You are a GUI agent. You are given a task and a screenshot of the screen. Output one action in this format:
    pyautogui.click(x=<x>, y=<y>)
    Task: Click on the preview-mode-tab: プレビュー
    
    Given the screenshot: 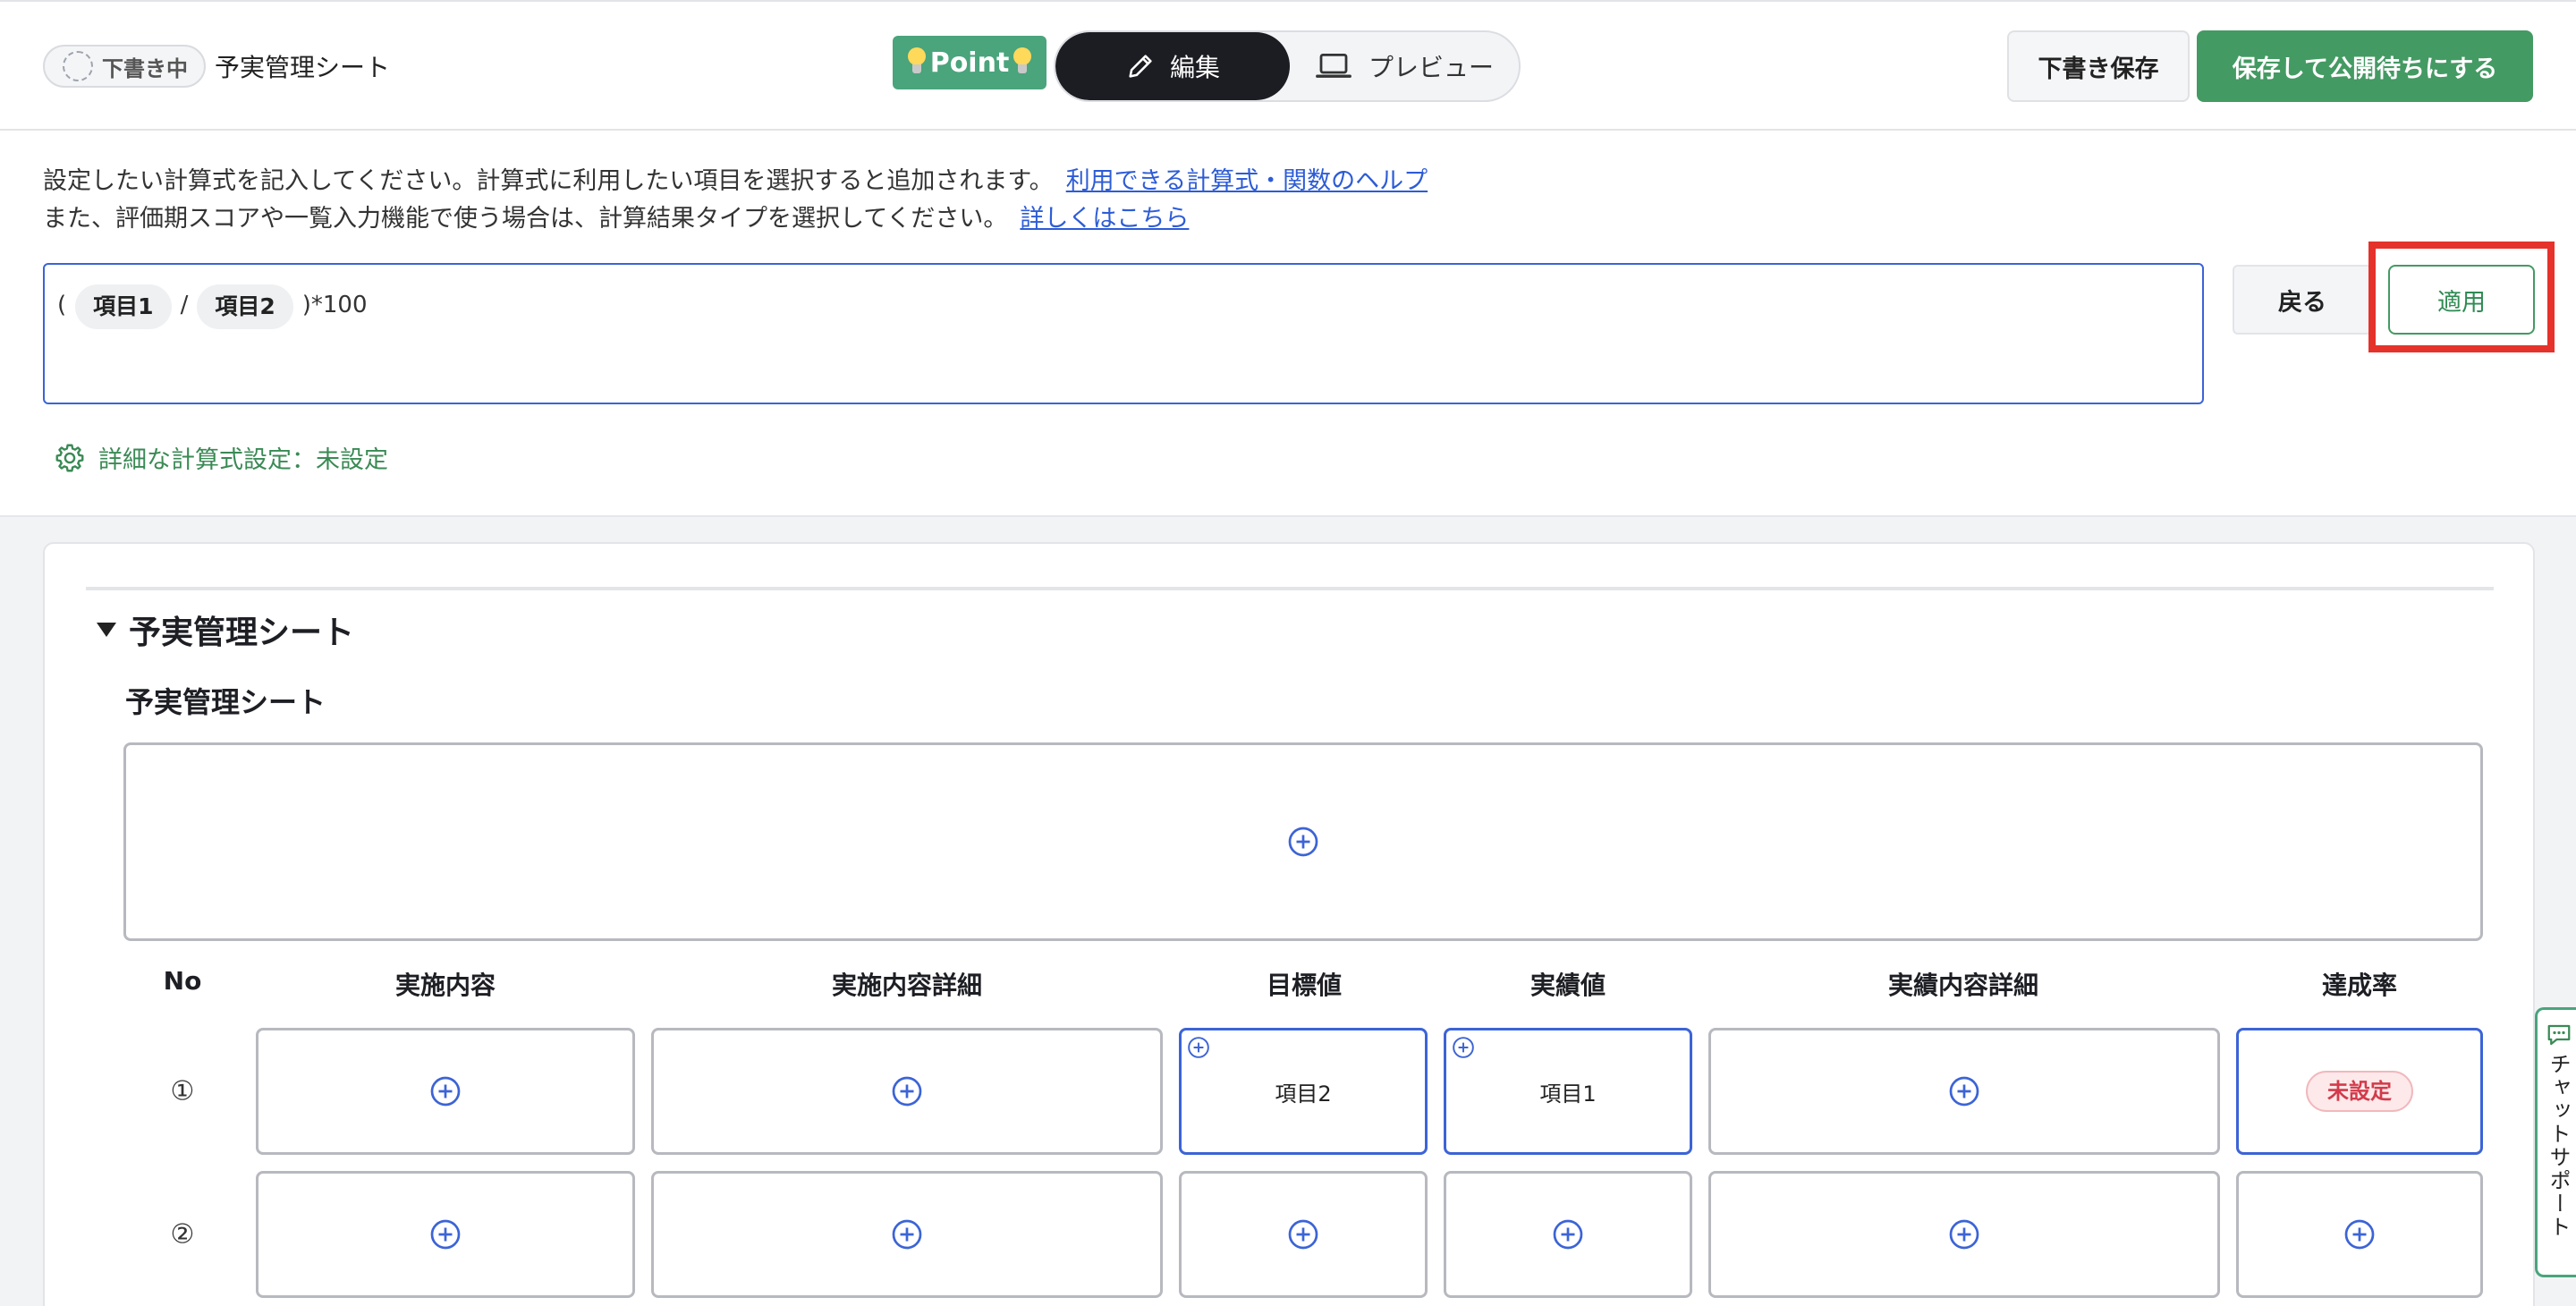 What is the action you would take?
    pyautogui.click(x=1404, y=66)
    